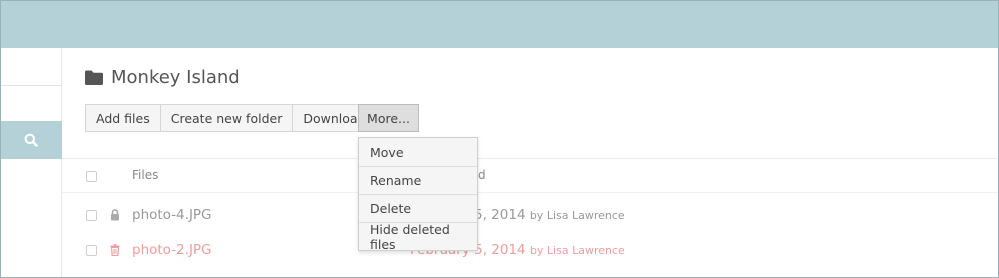 This screenshot has height=278, width=999. Describe the element at coordinates (94, 77) in the screenshot. I see `folder-icon` at that location.